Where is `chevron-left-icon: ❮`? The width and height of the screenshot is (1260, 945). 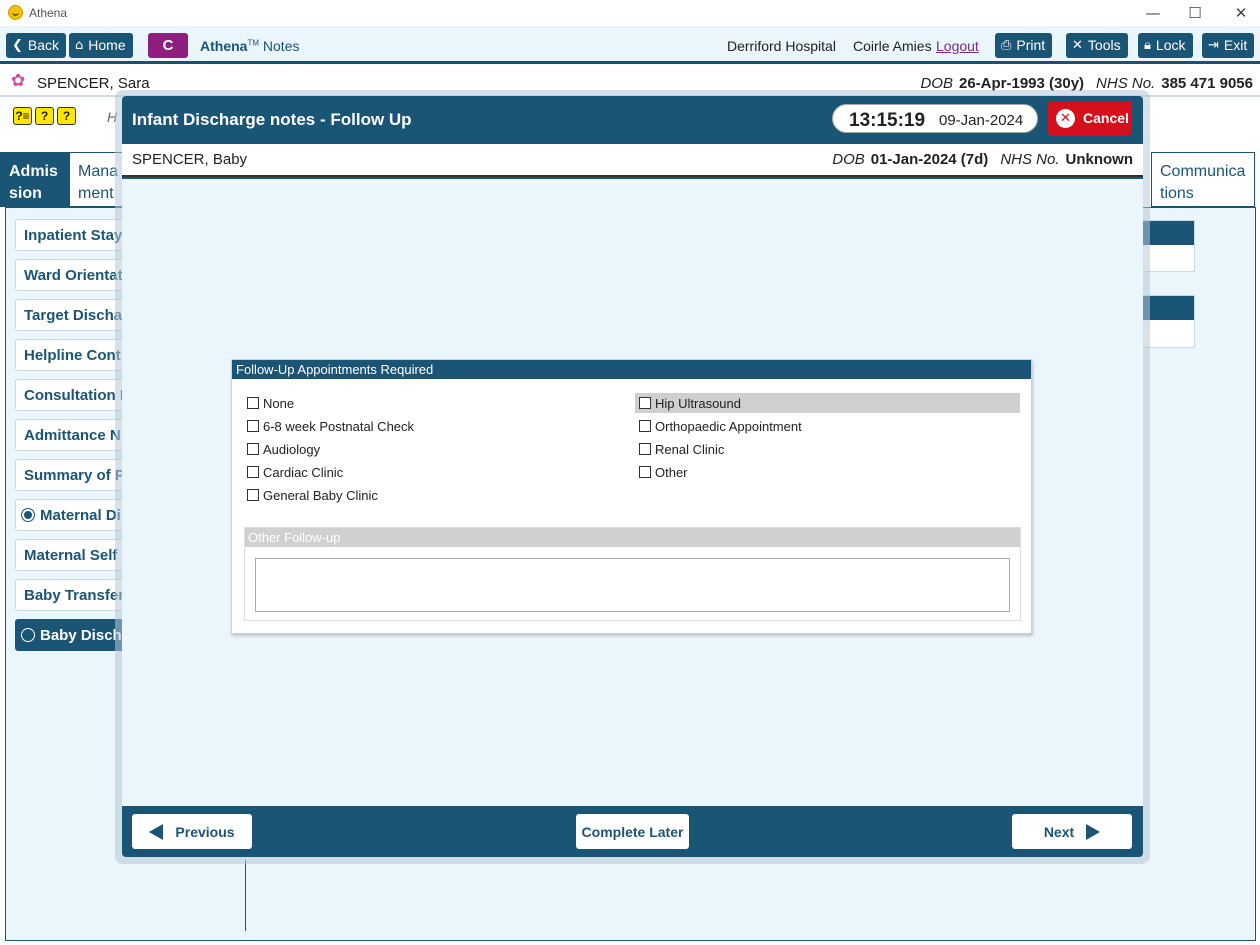 chevron-left-icon: ❮ is located at coordinates (17, 45).